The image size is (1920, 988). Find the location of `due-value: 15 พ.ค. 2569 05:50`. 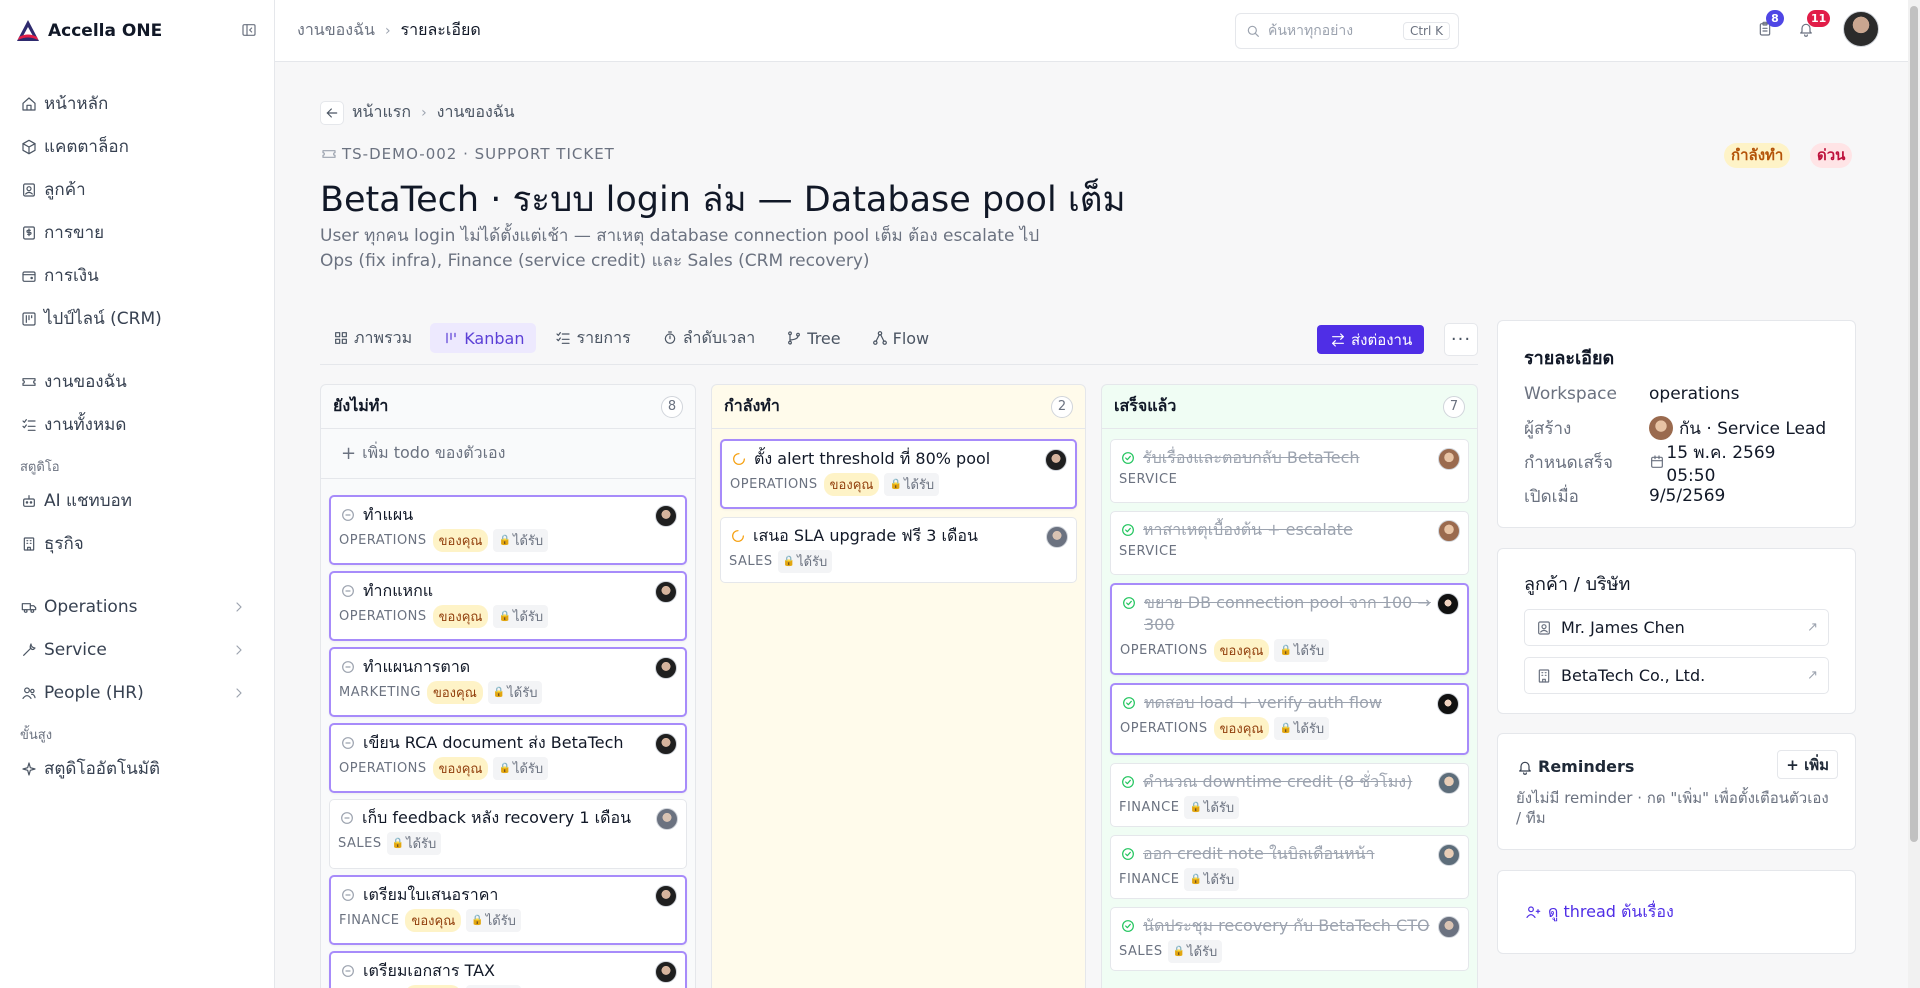

due-value: 15 พ.ค. 2569 05:50 is located at coordinates (1738, 462).